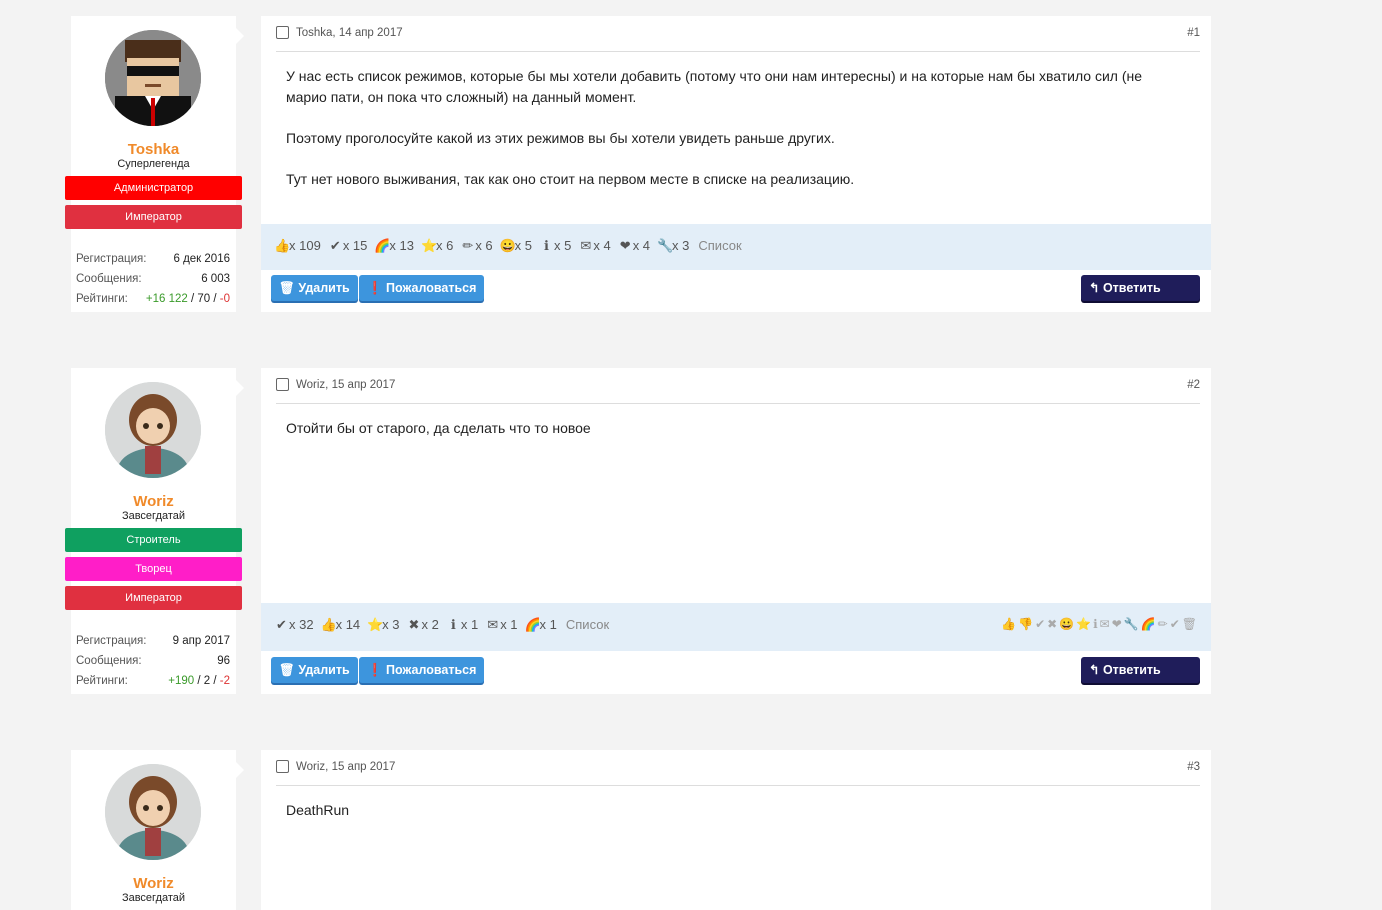 Image resolution: width=1382 pixels, height=910 pixels. What do you see at coordinates (476, 246) in the screenshot?
I see `like-item: ✏ x 6` at bounding box center [476, 246].